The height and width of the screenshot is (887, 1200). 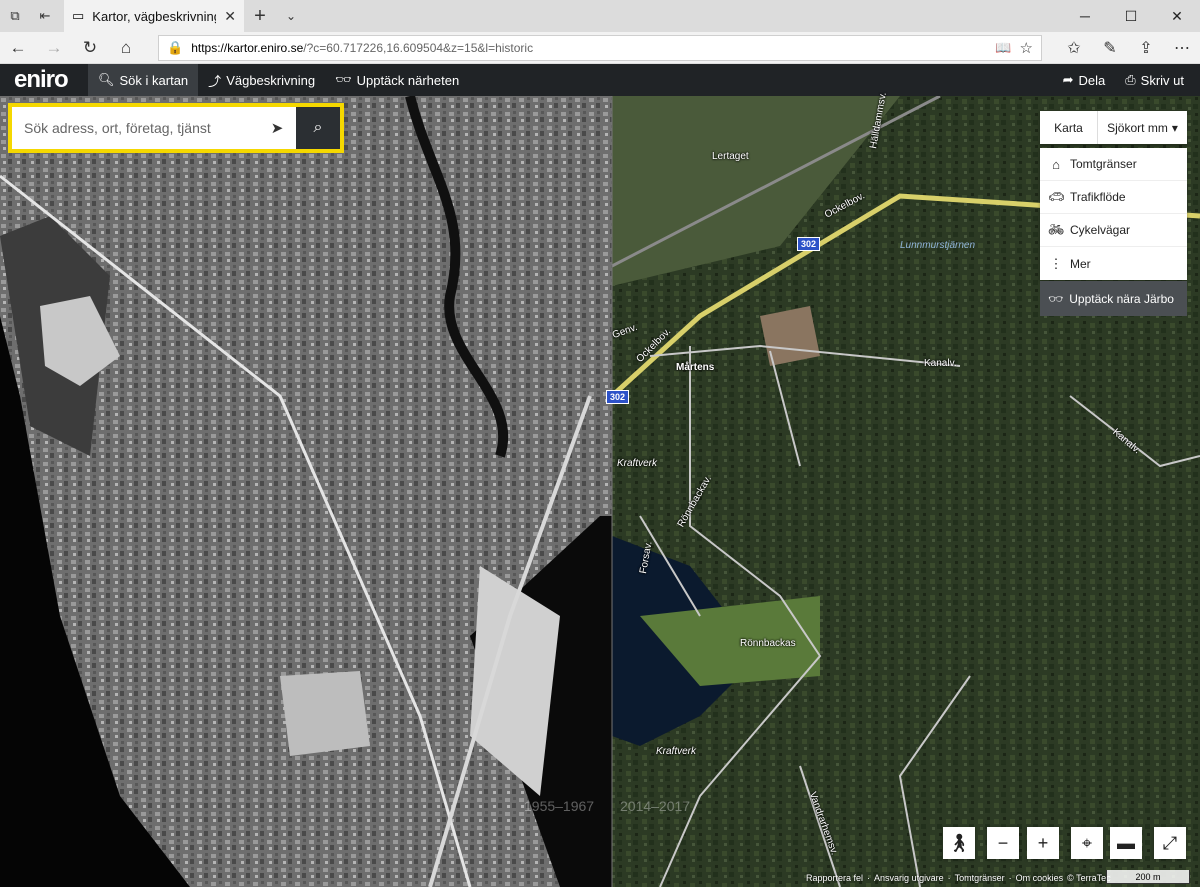 I want to click on search-input, so click(x=135, y=128).